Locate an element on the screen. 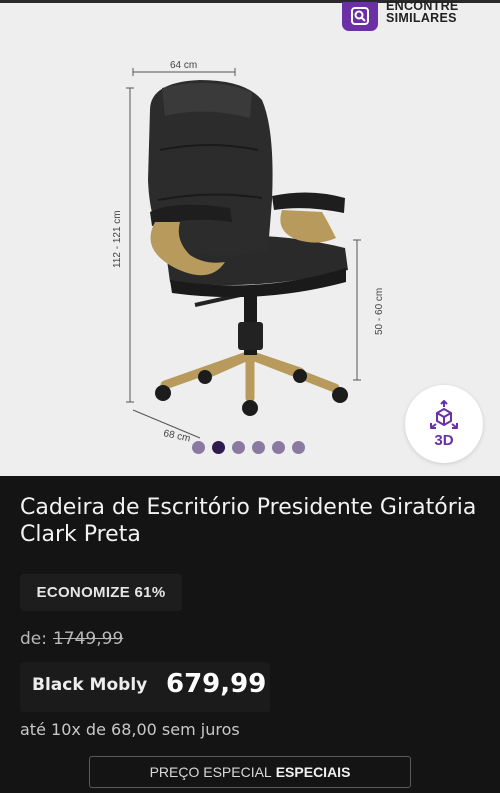 The width and height of the screenshot is (500, 793). view-3d-button: 3D is located at coordinates (444, 424).